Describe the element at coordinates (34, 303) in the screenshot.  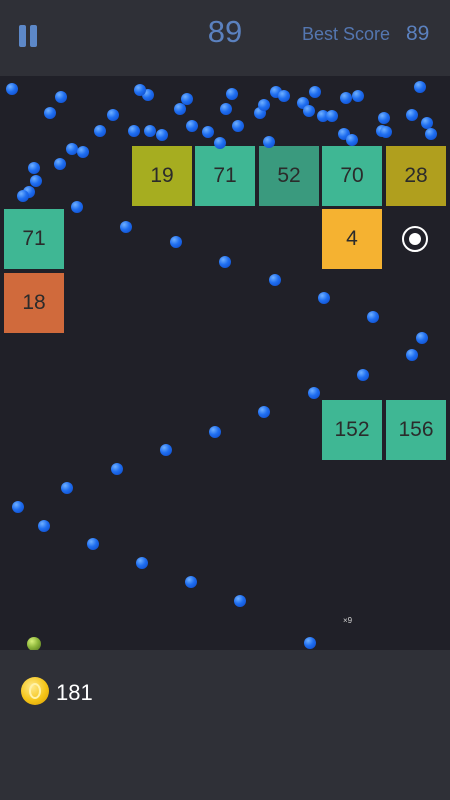
I see `brick: 18` at that location.